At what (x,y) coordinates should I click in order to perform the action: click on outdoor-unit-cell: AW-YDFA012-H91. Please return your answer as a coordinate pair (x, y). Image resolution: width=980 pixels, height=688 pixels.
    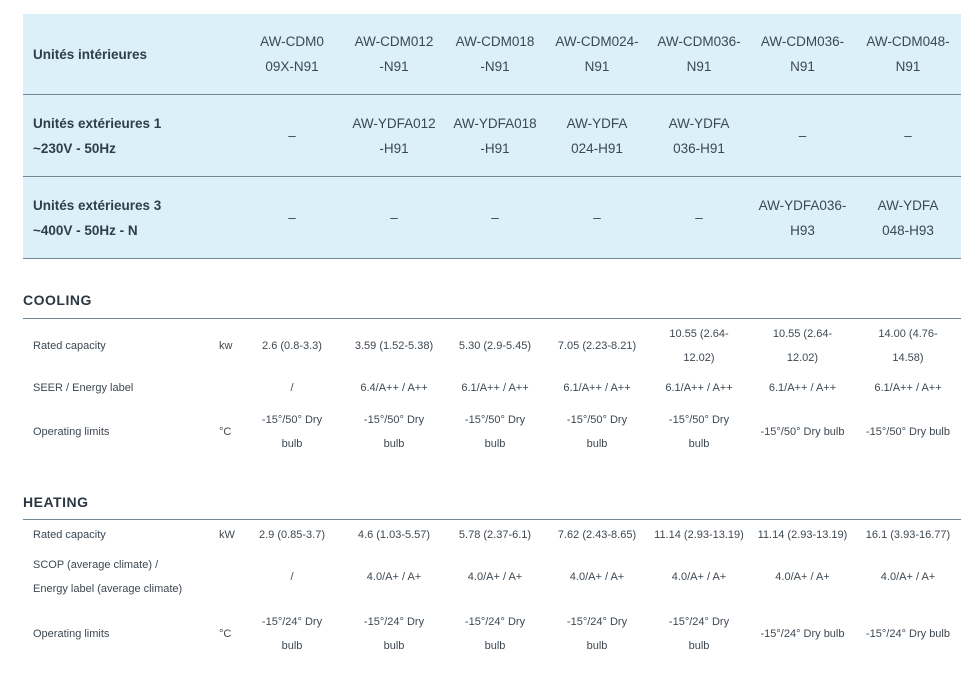
    Looking at the image, I should click on (394, 135).